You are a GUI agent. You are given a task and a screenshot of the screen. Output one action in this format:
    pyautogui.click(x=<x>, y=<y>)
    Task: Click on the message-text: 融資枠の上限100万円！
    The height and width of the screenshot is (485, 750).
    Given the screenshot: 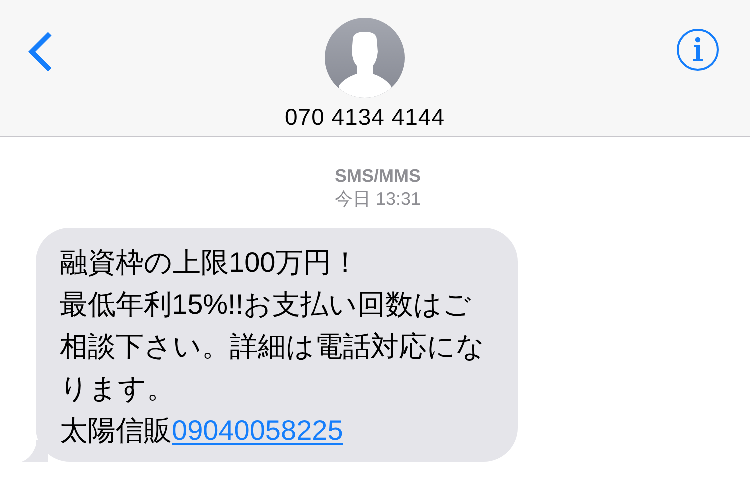 What is the action you would take?
    pyautogui.click(x=210, y=263)
    